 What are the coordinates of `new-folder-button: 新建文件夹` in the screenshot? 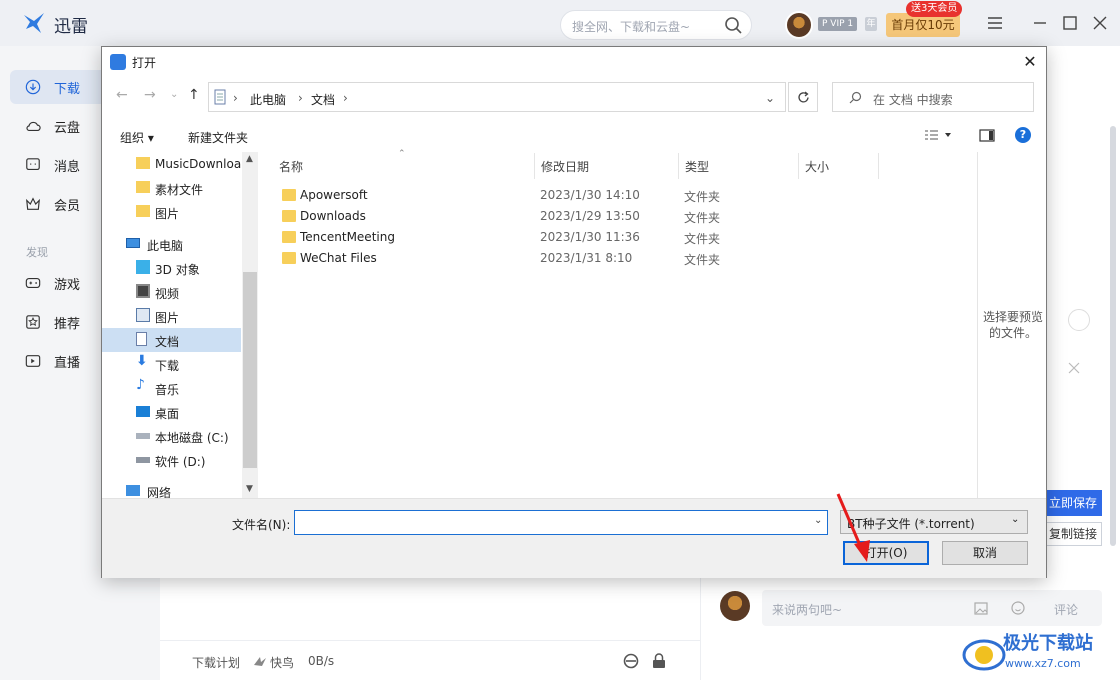 It's located at (218, 137).